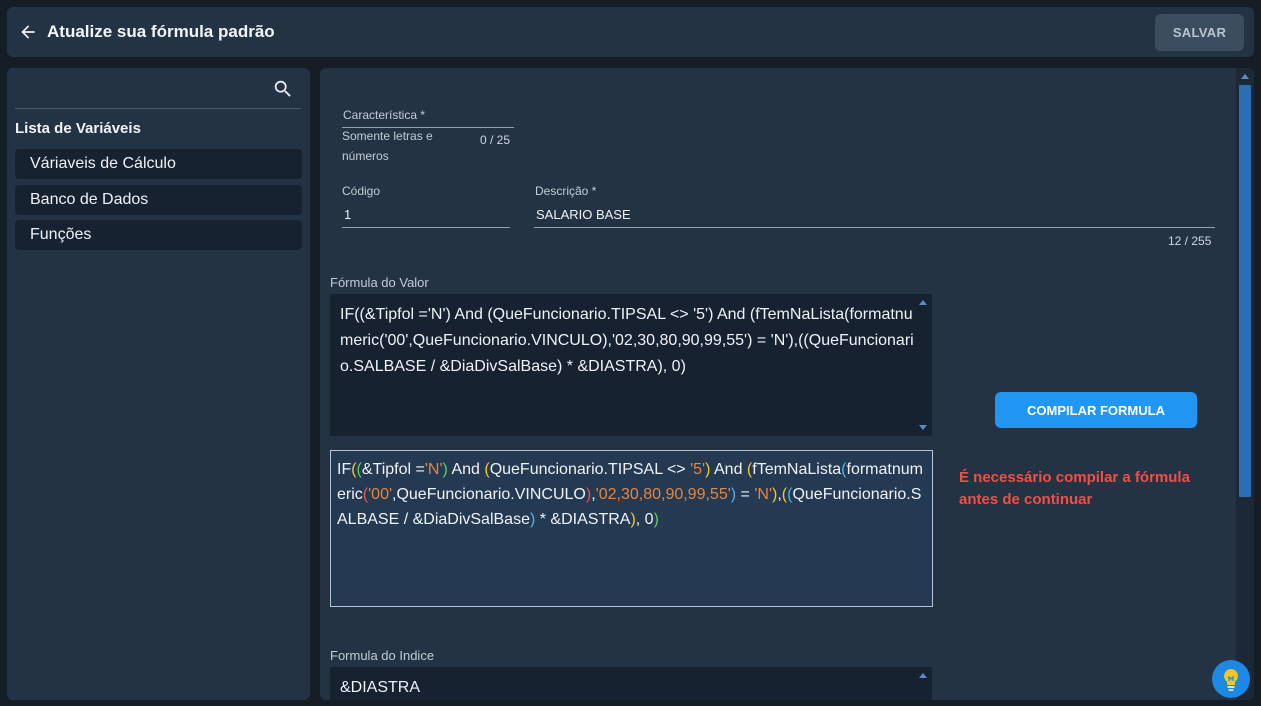 This screenshot has width=1261, height=706. Describe the element at coordinates (78, 128) in the screenshot. I see `variable-list-title: Lista de Variáveis` at that location.